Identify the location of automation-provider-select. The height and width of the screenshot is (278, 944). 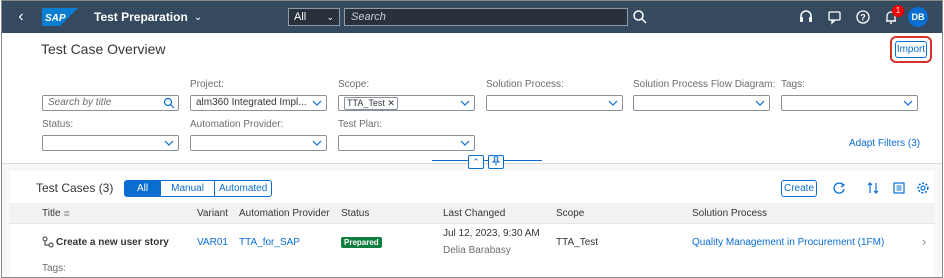
(258, 143).